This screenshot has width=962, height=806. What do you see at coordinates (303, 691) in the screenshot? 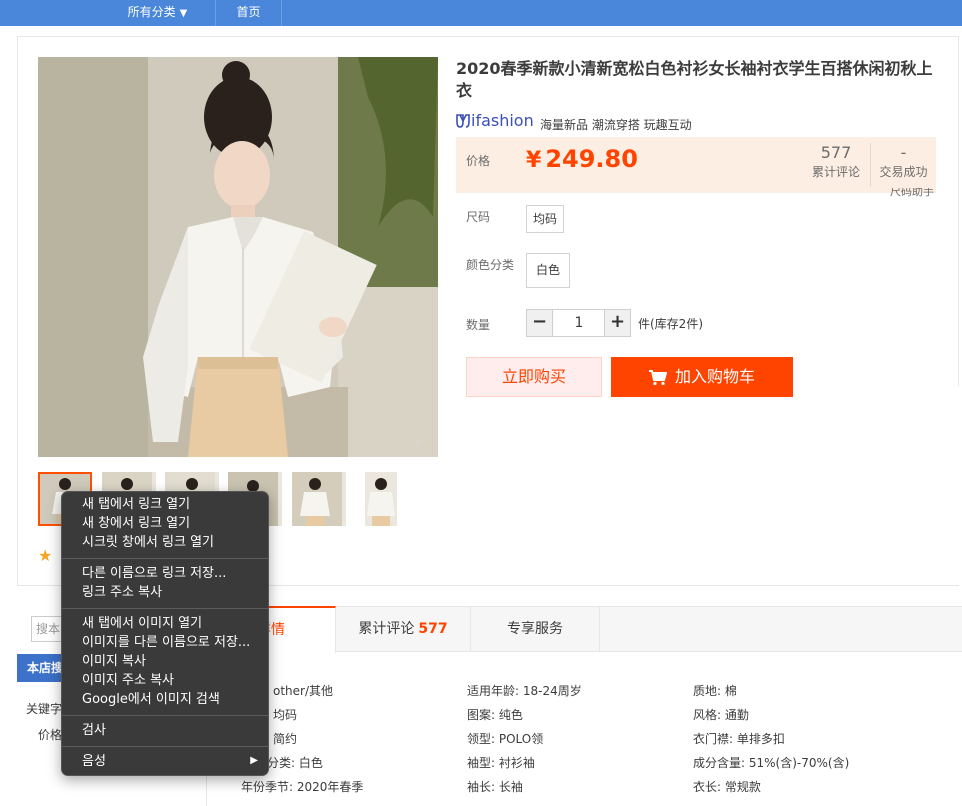
I see `attribute-item: other/其他` at bounding box center [303, 691].